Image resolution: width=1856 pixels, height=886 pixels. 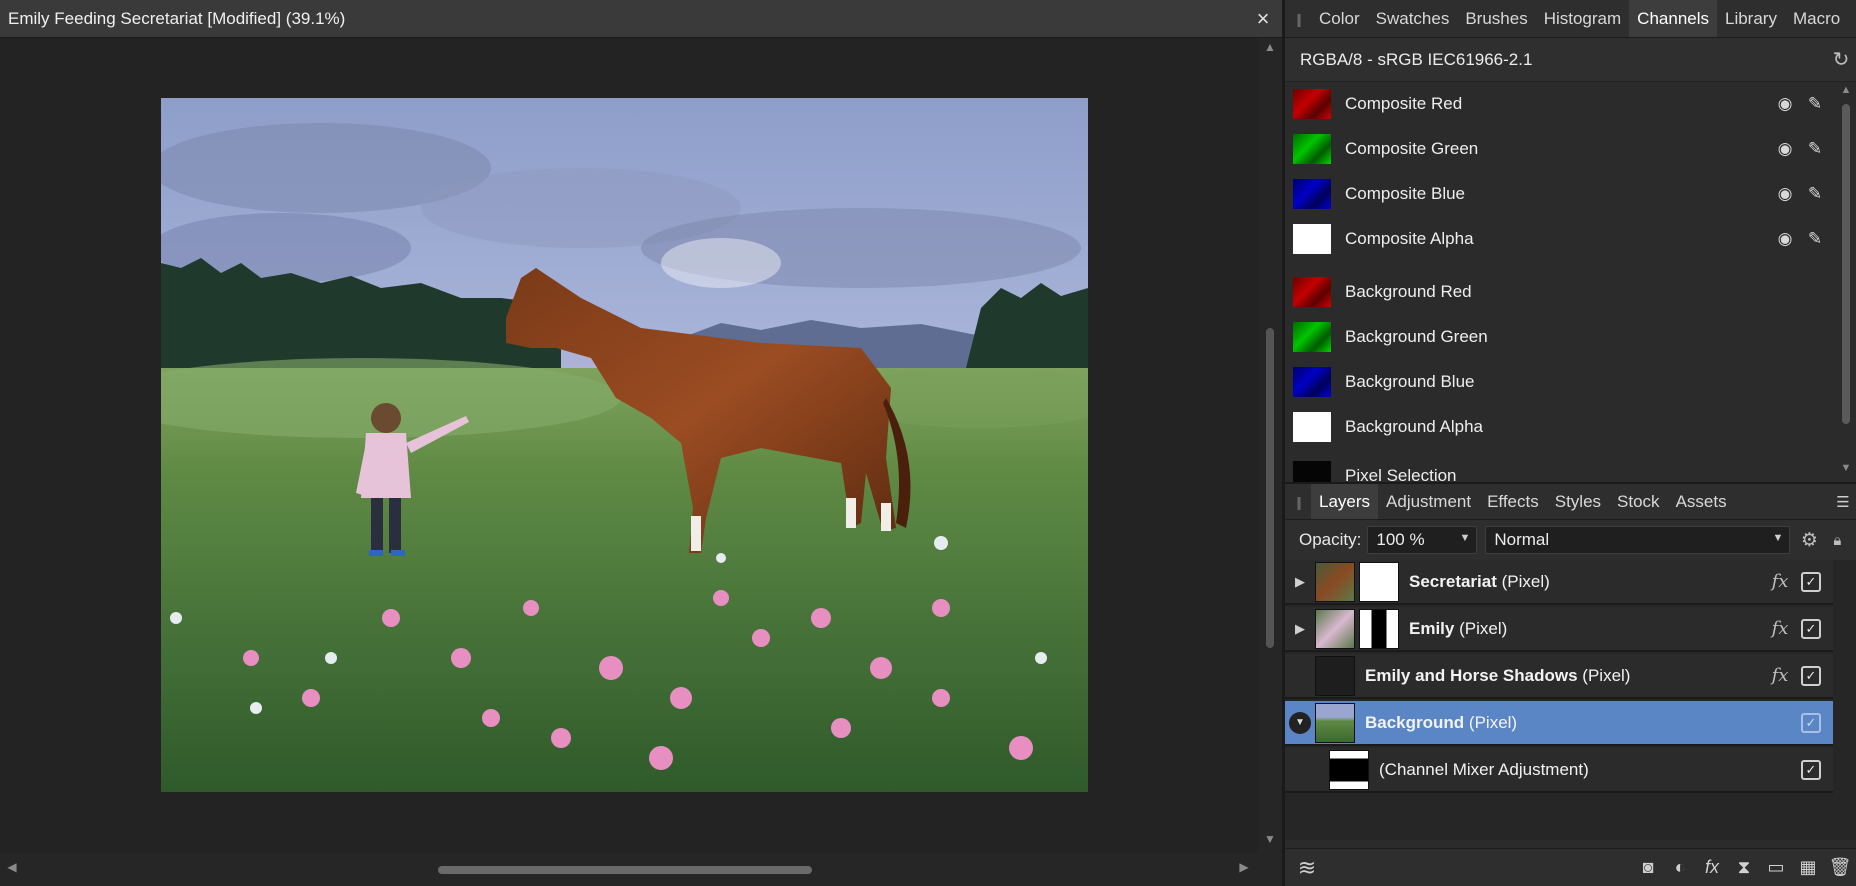 I want to click on horizontal-scroll-thumb, so click(x=625, y=870).